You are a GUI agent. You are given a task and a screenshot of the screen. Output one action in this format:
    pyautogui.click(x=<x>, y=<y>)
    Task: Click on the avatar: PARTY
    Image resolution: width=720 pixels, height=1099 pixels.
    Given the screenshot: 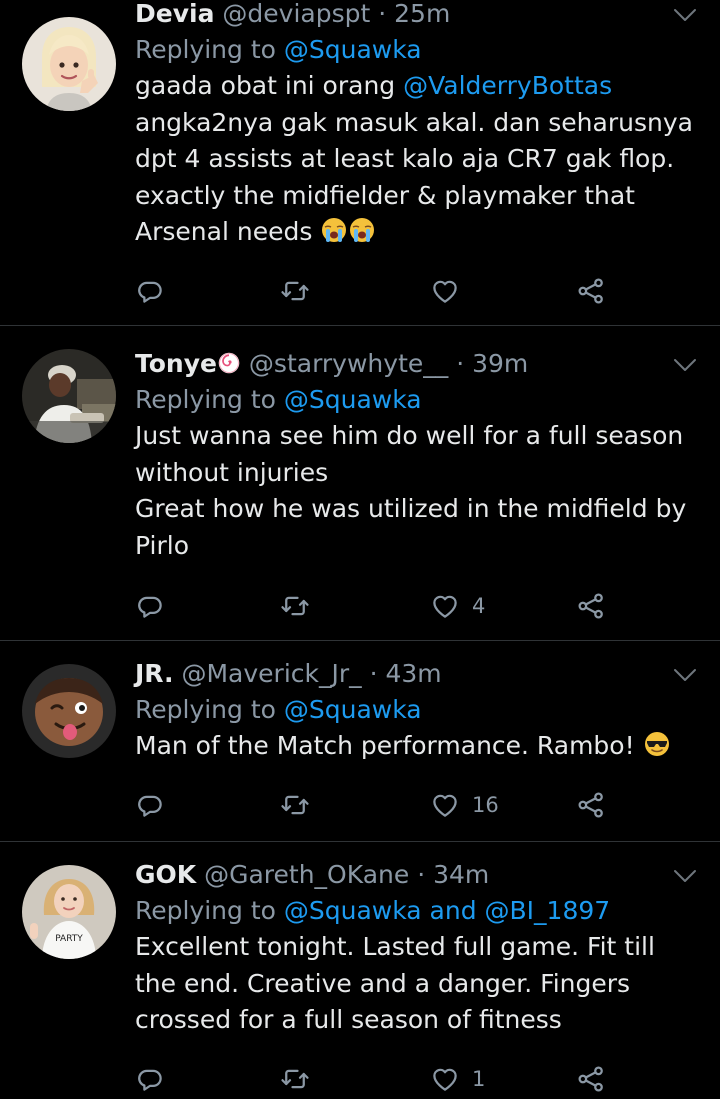 What is the action you would take?
    pyautogui.click(x=69, y=912)
    